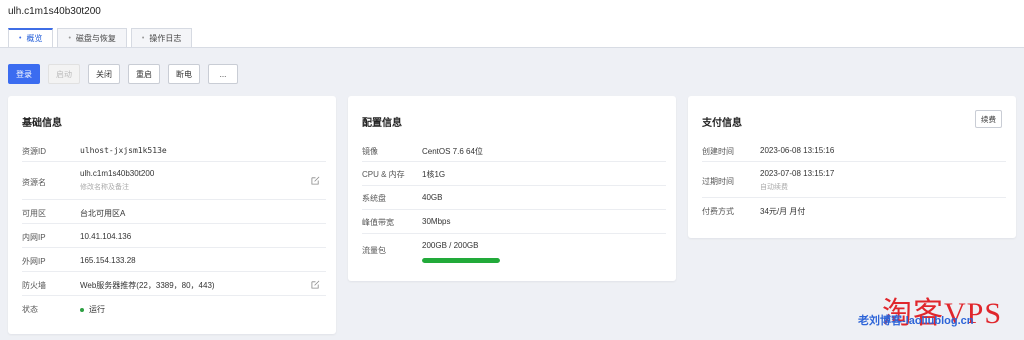  What do you see at coordinates (34, 261) in the screenshot?
I see `public-ip-label: 外网IP` at bounding box center [34, 261].